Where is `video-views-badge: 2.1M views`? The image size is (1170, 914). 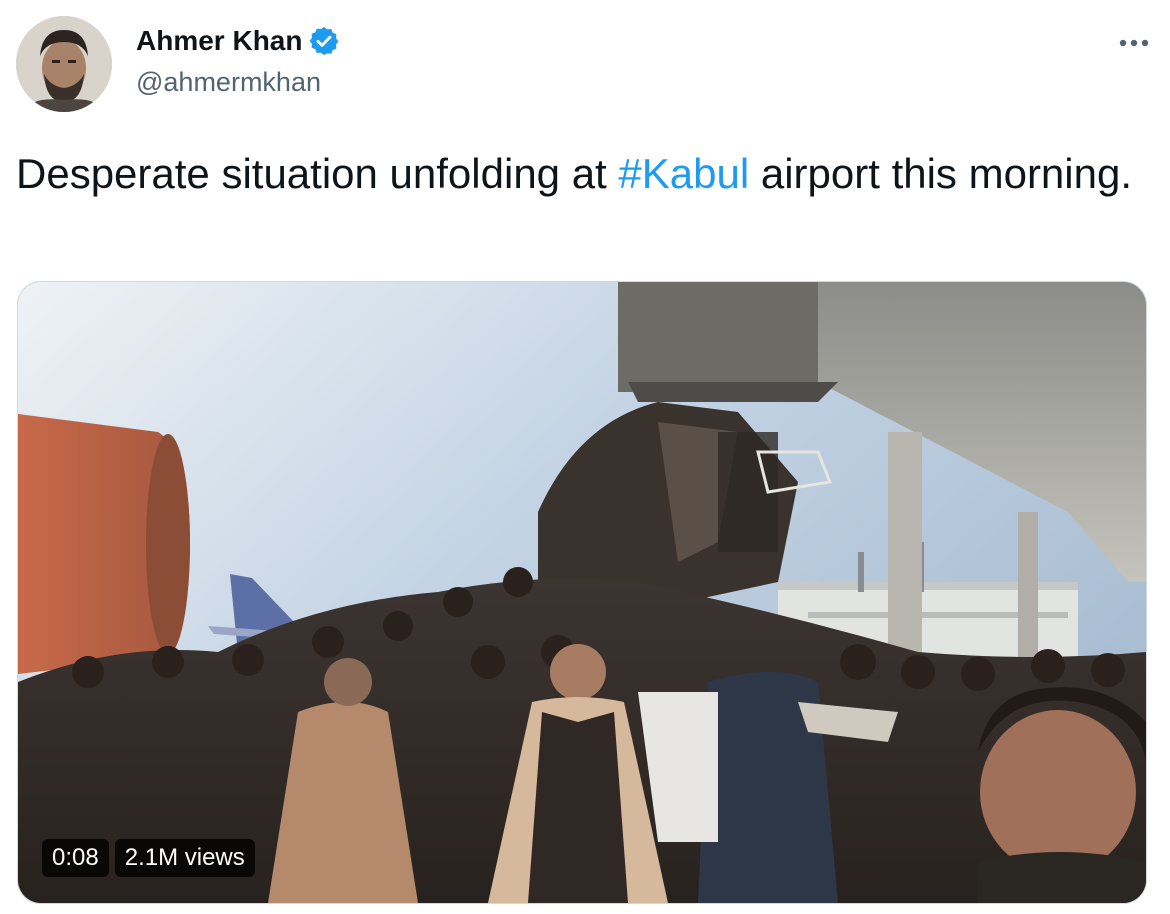
video-views-badge: 2.1M views is located at coordinates (184, 858).